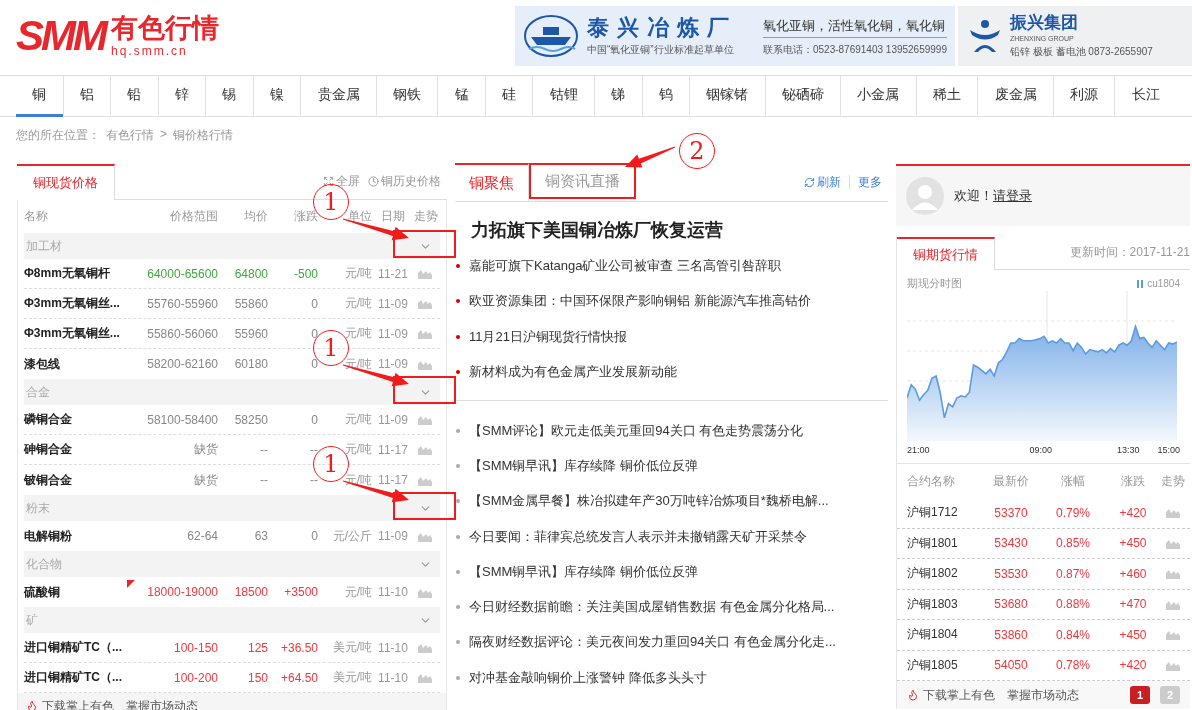  Describe the element at coordinates (1073, 604) in the screenshot. I see `table-cell-text: 0.88%` at that location.